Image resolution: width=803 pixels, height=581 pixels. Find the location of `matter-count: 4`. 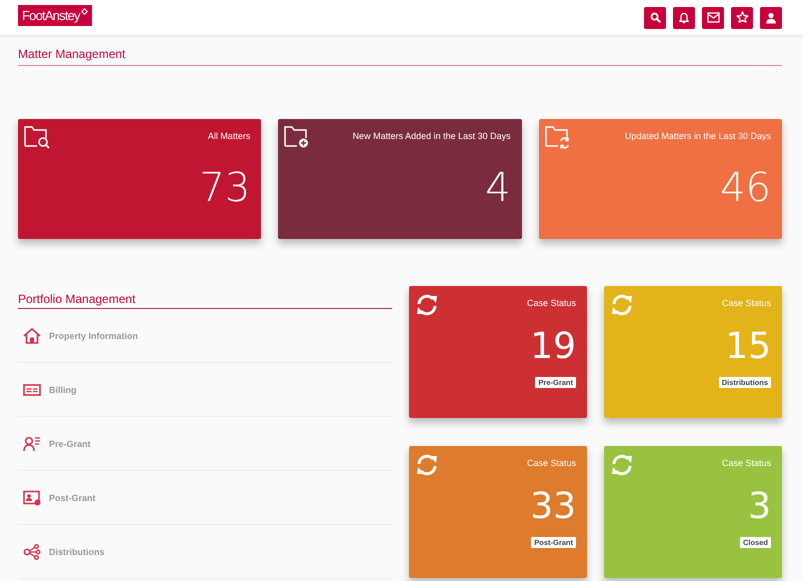

matter-count: 4 is located at coordinates (498, 188).